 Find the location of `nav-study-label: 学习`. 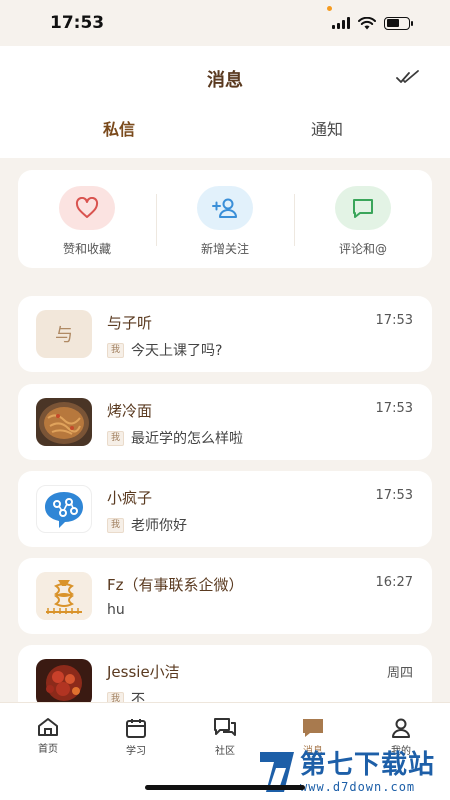

nav-study-label: 学习 is located at coordinates (136, 751).